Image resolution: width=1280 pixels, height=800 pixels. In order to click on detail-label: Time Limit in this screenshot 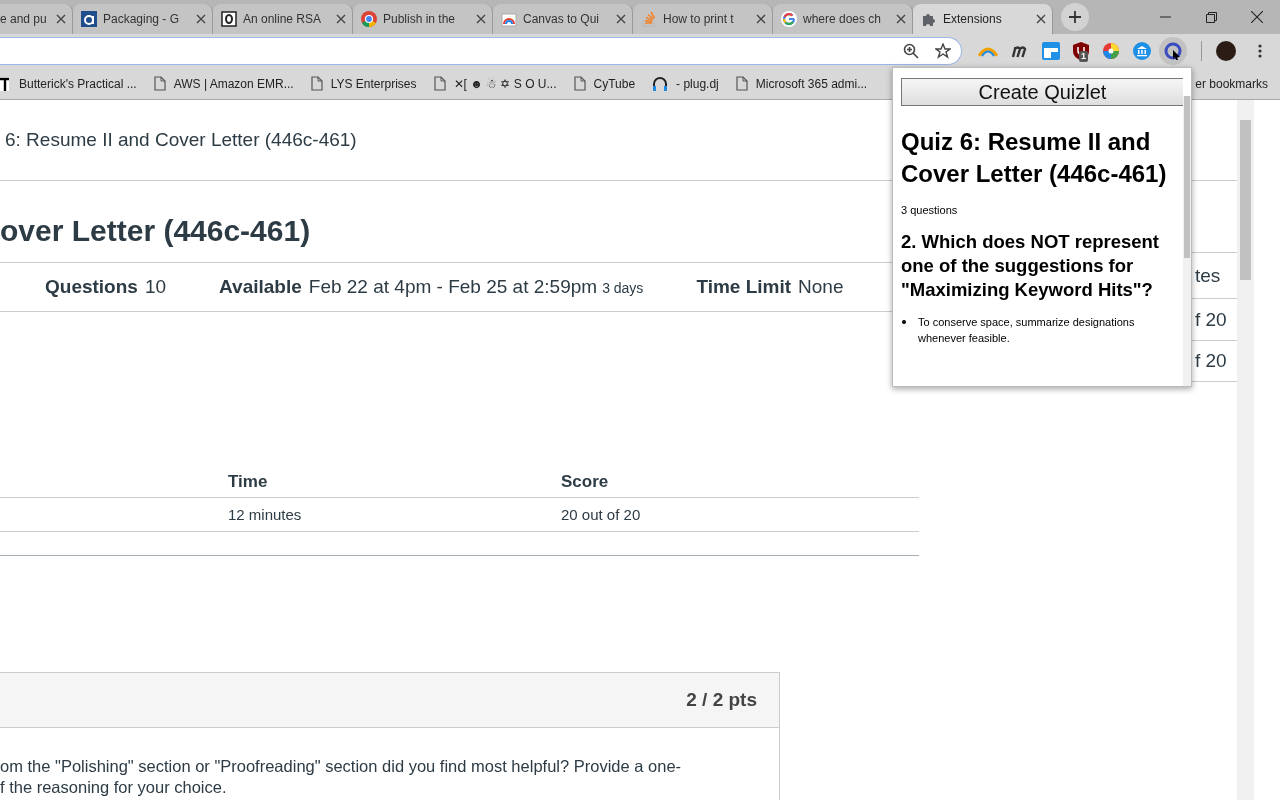, I will do `click(744, 286)`.